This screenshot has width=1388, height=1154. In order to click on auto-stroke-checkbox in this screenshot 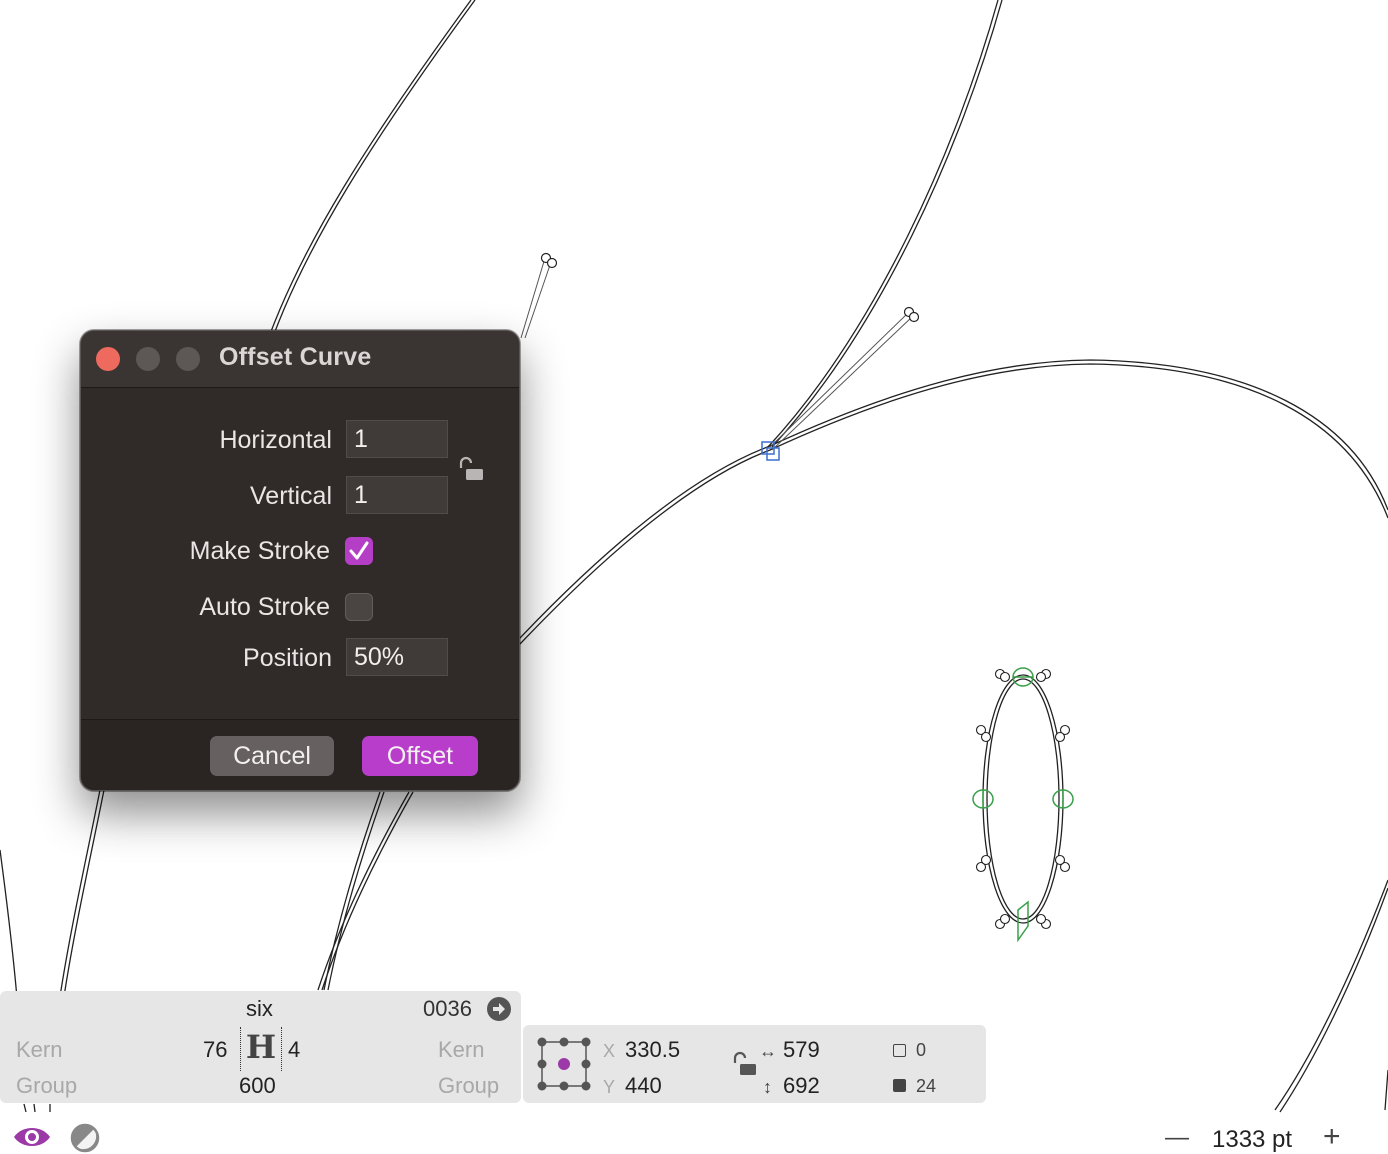, I will do `click(359, 607)`.